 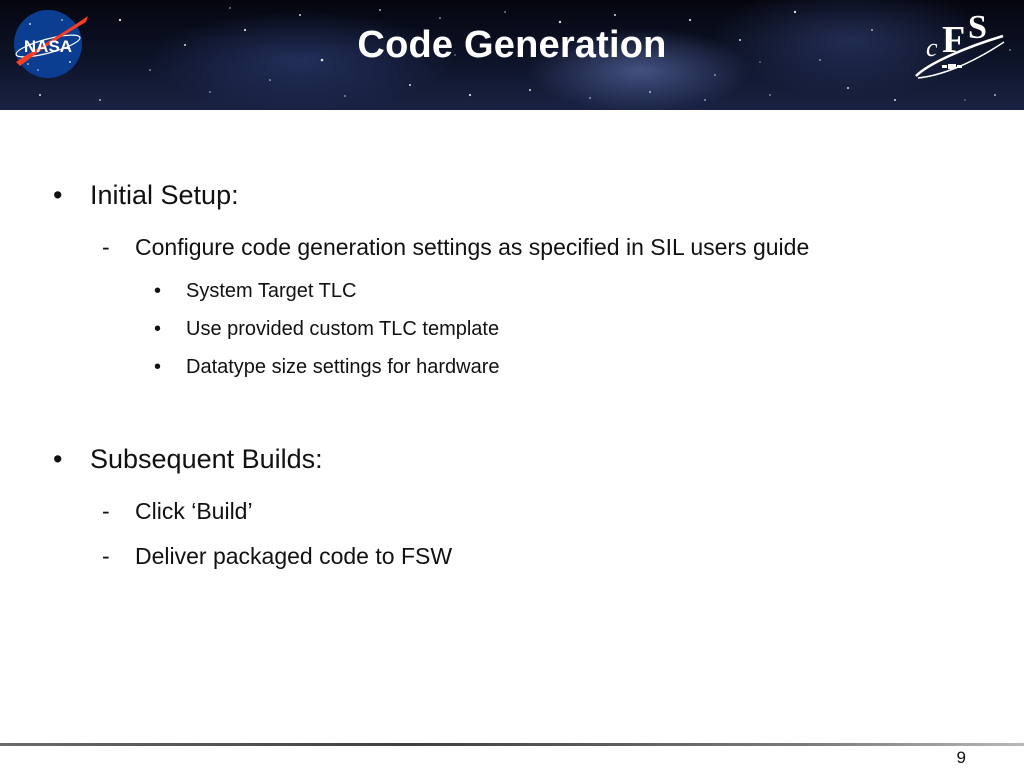 What do you see at coordinates (194, 511) in the screenshot?
I see `subbullet-label: Click ‘Build’` at bounding box center [194, 511].